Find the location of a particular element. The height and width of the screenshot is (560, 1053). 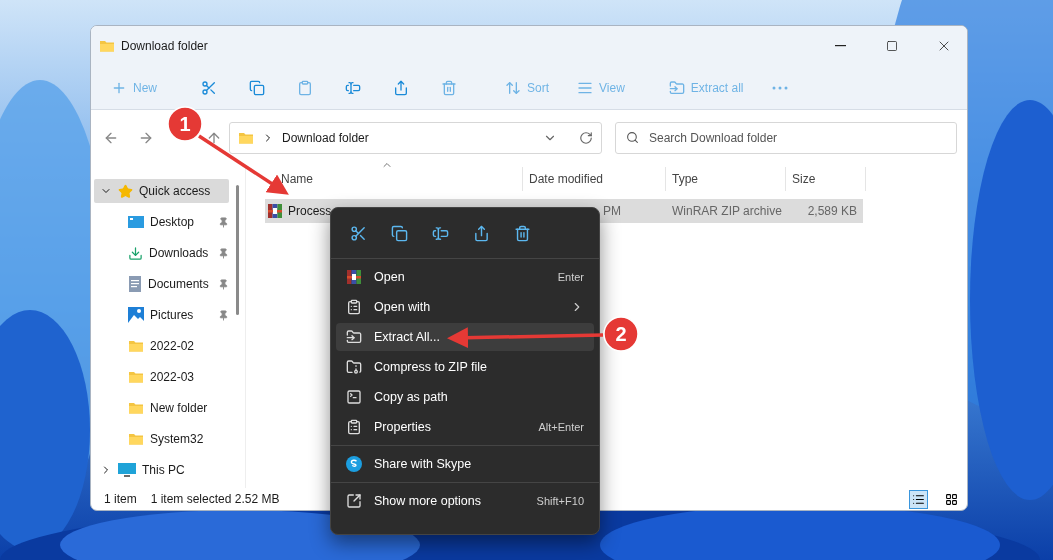

search-input: Search Download folder is located at coordinates (724, 137).